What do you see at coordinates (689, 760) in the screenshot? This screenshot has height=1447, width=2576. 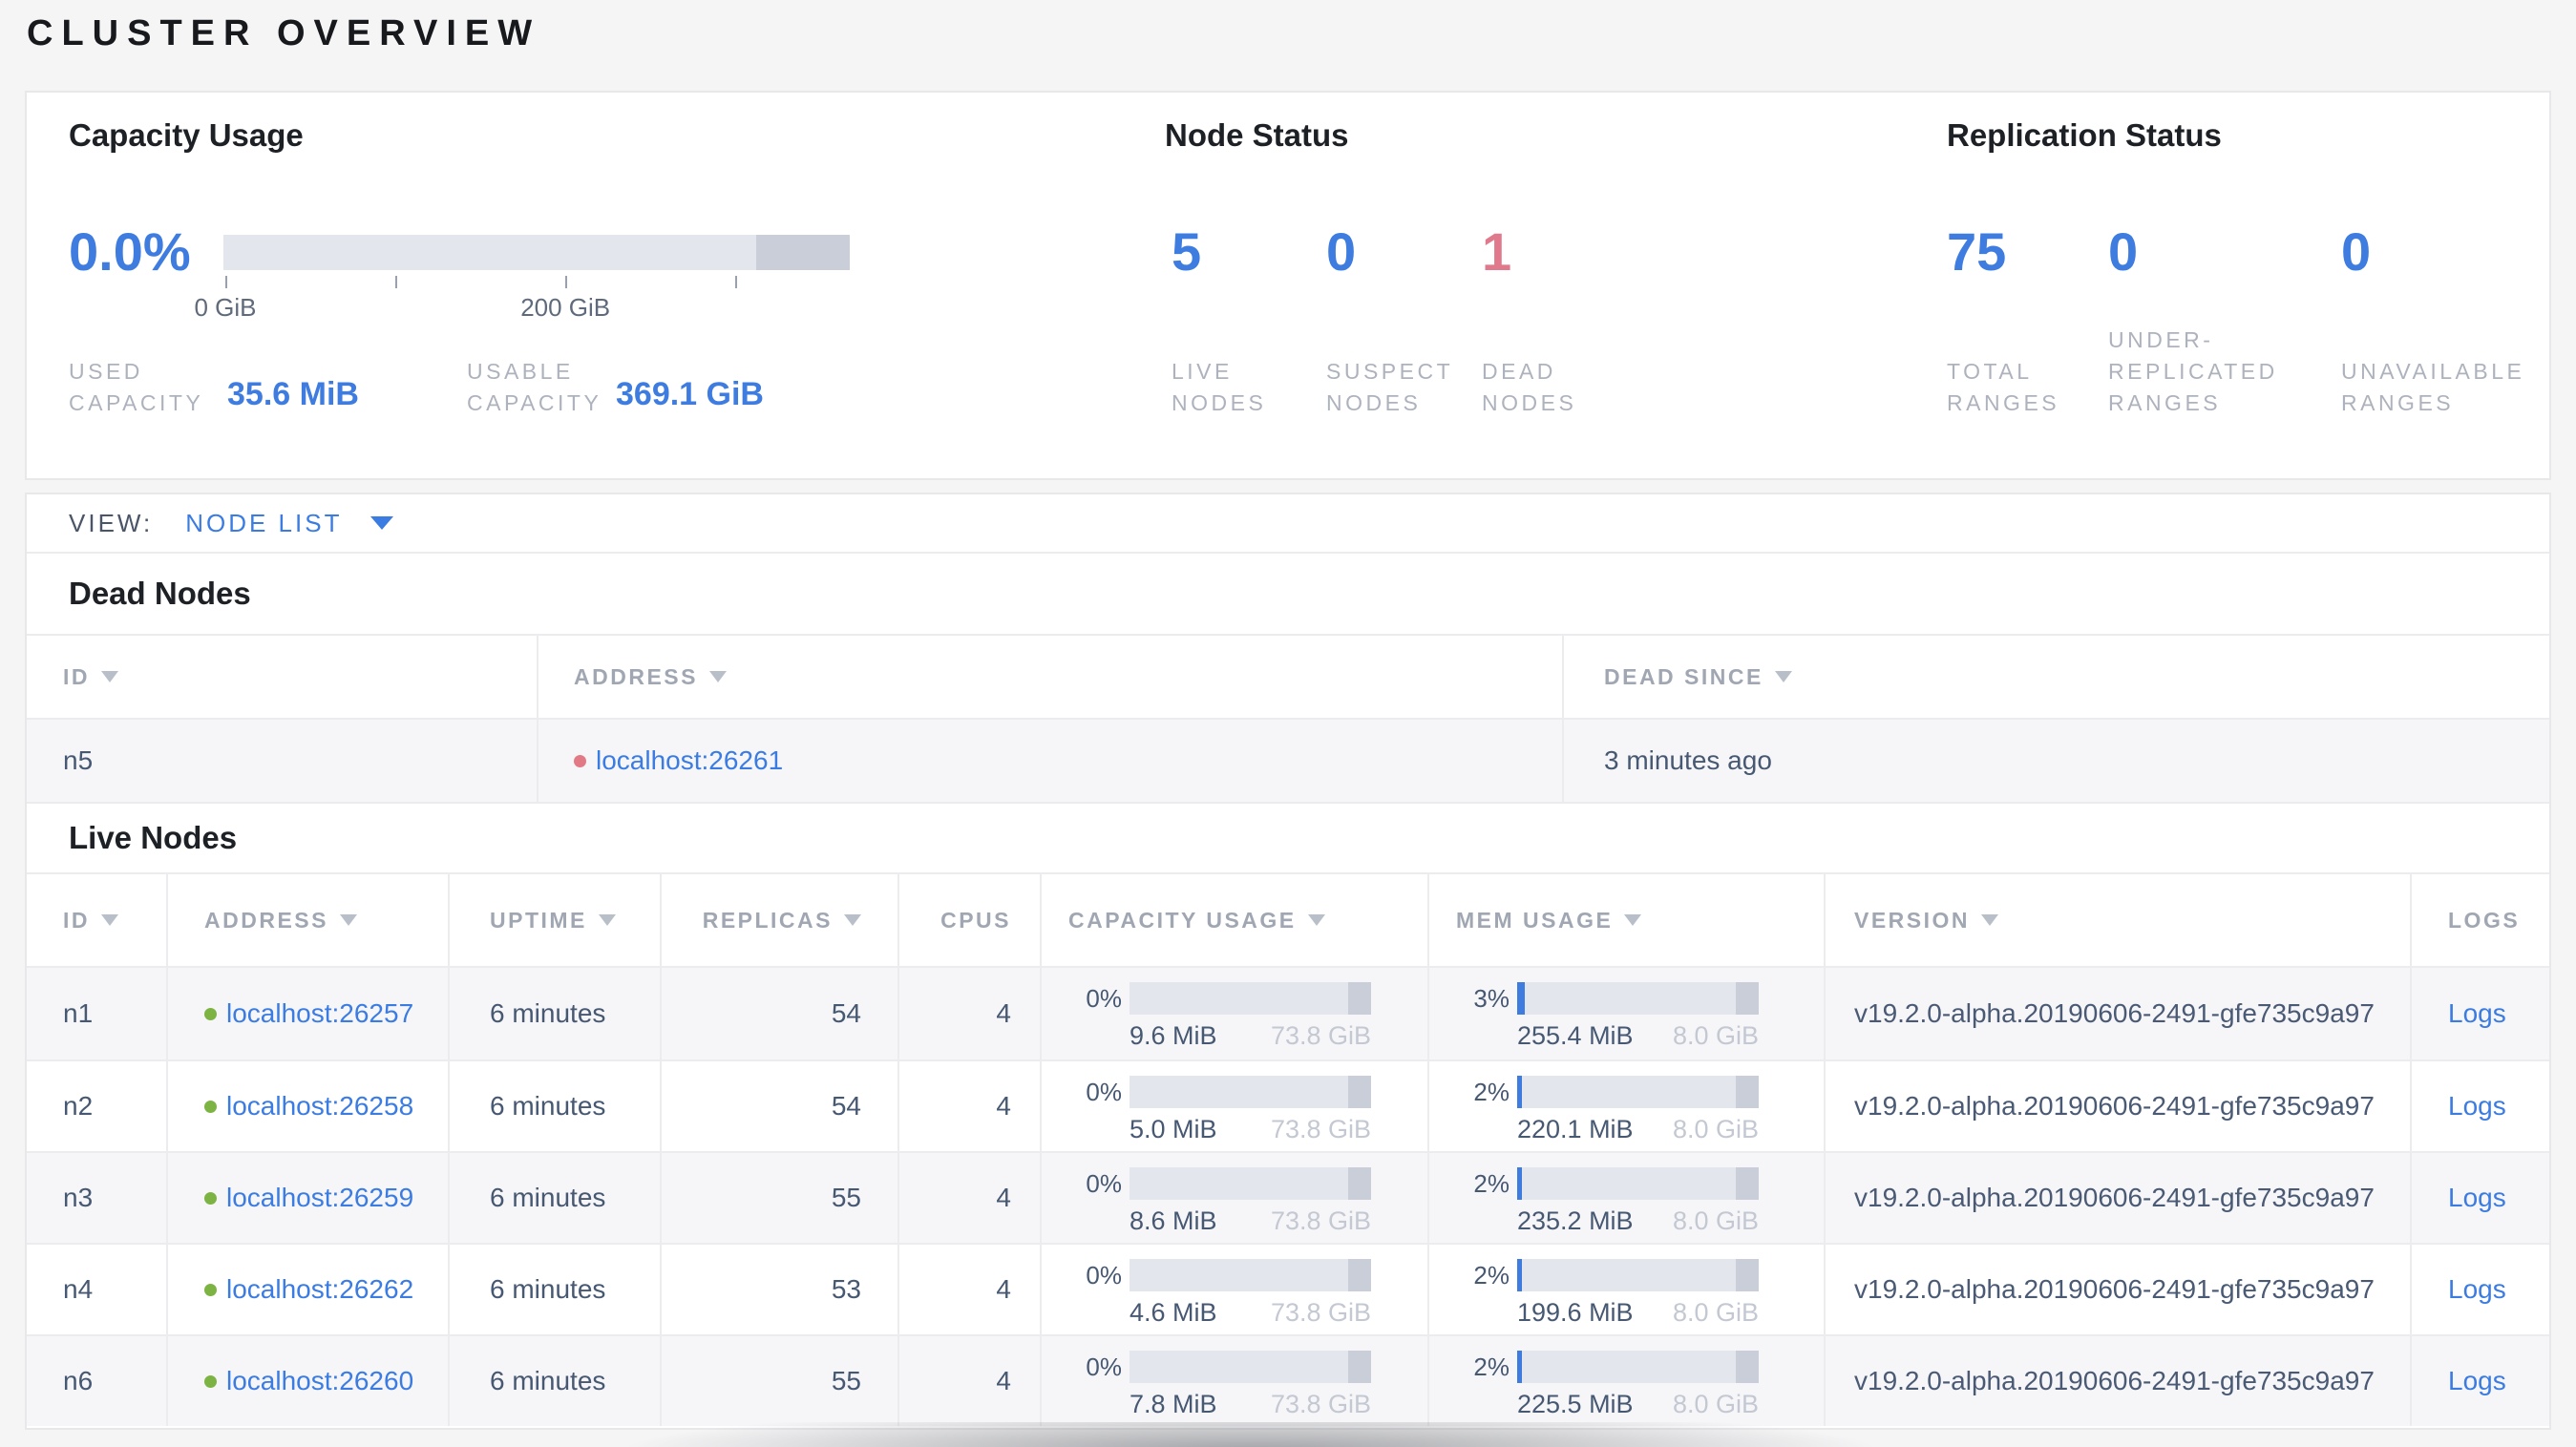 I see `node-address-link: localhost:26261` at bounding box center [689, 760].